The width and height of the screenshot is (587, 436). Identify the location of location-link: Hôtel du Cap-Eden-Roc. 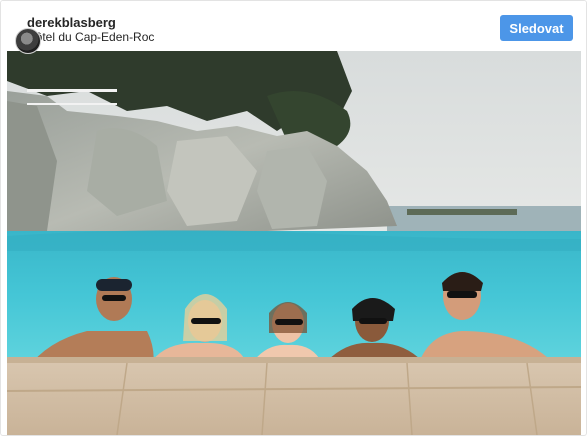
(90, 37).